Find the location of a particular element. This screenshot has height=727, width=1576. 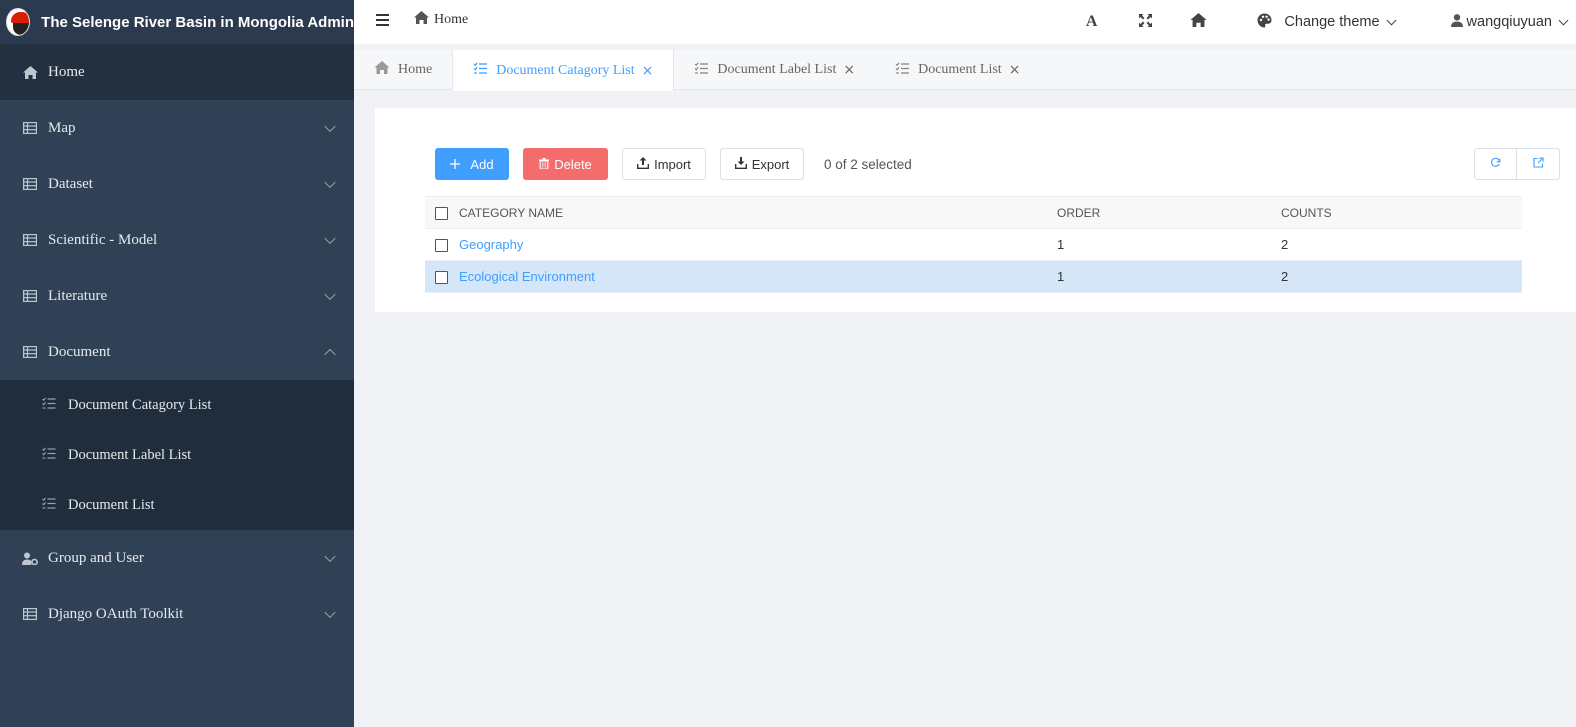

fullscreen-icon is located at coordinates (1146, 22).